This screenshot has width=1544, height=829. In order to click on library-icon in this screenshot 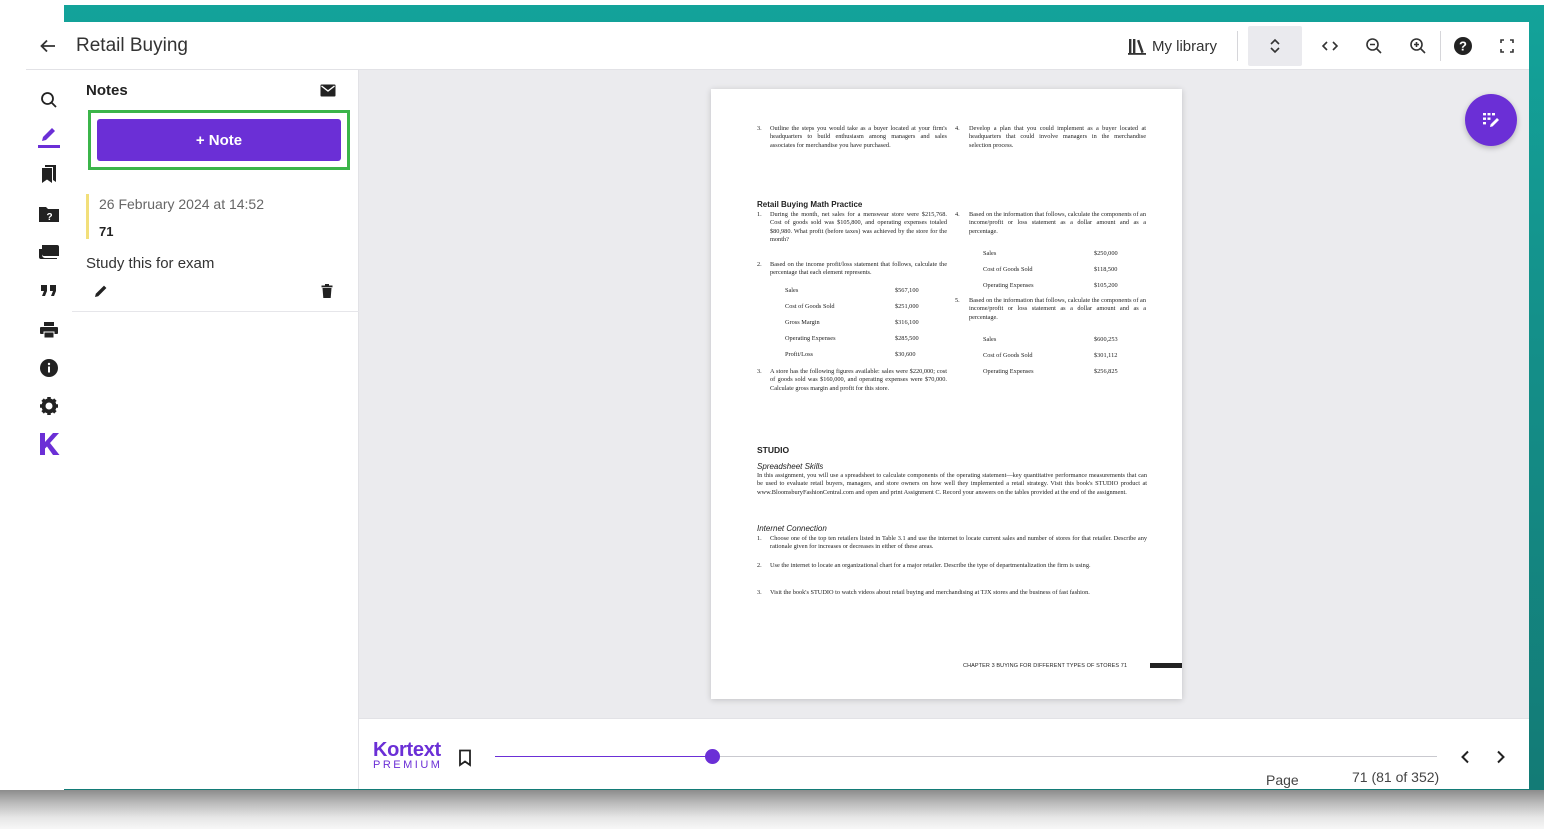, I will do `click(1136, 47)`.